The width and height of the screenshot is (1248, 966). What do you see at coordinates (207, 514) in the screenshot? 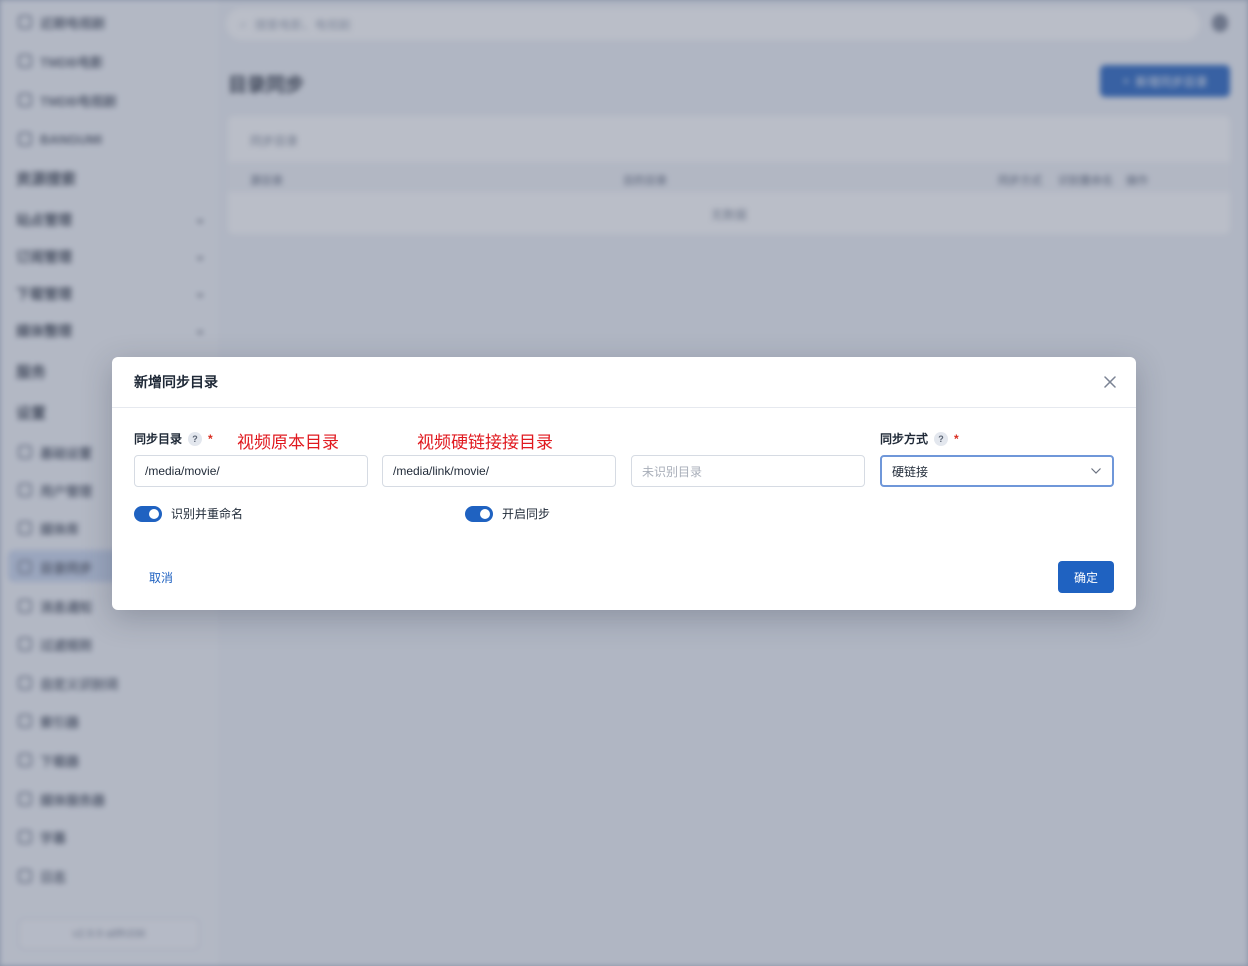
I see `rename-toggle-label: 识别并重命名` at bounding box center [207, 514].